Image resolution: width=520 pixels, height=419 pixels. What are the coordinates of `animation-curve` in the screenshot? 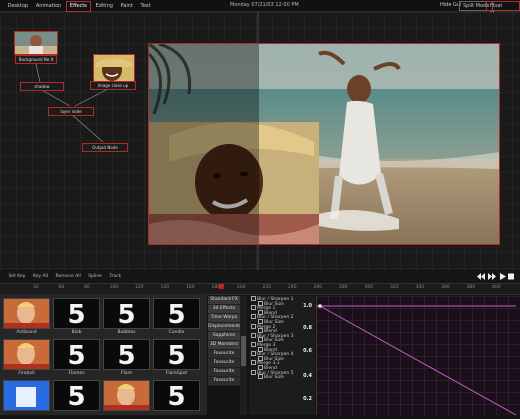 It's located at (416, 355).